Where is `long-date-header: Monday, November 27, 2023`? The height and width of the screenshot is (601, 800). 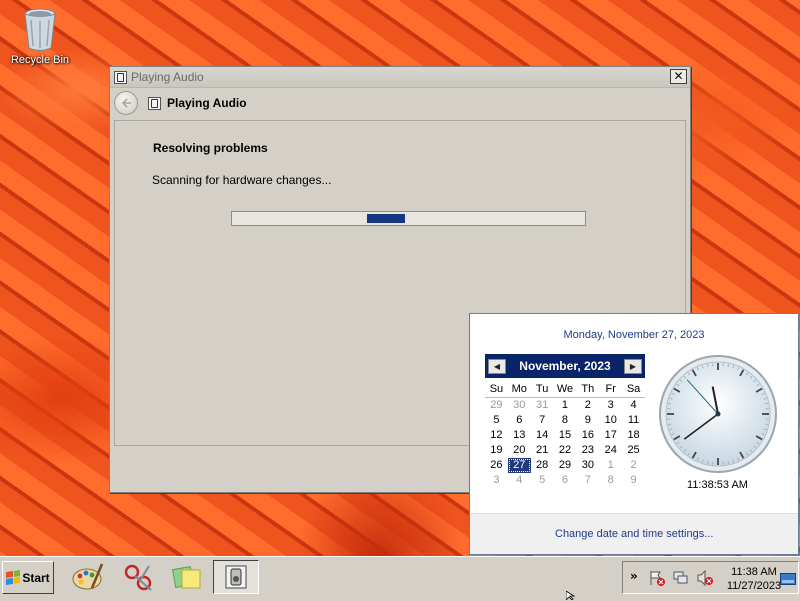 long-date-header: Monday, November 27, 2023 is located at coordinates (634, 335).